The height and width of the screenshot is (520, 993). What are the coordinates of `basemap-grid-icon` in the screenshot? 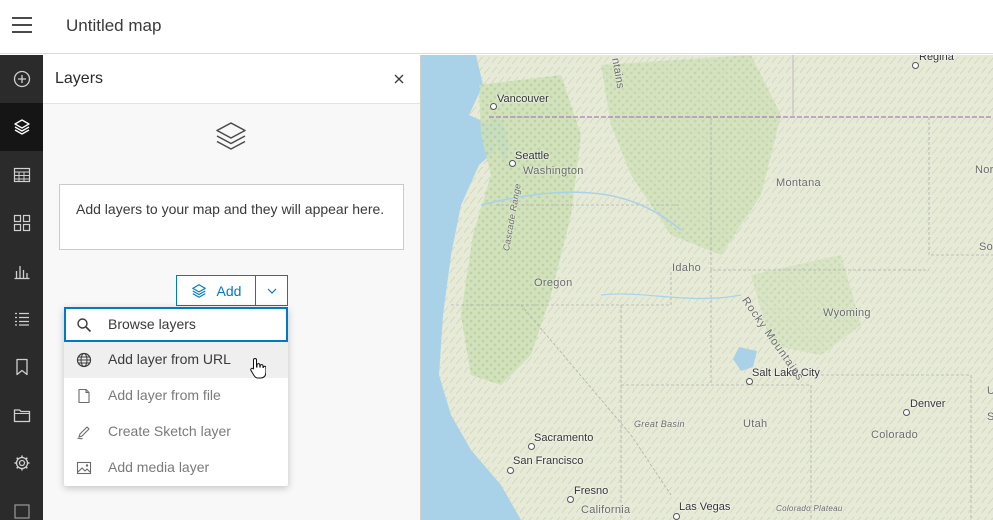 It's located at (21, 223).